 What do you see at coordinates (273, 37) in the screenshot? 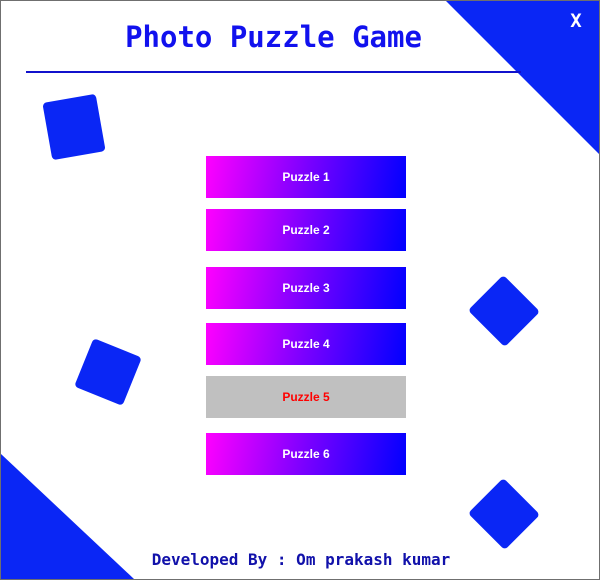
I see `page-title: Photo Puzzle Game` at bounding box center [273, 37].